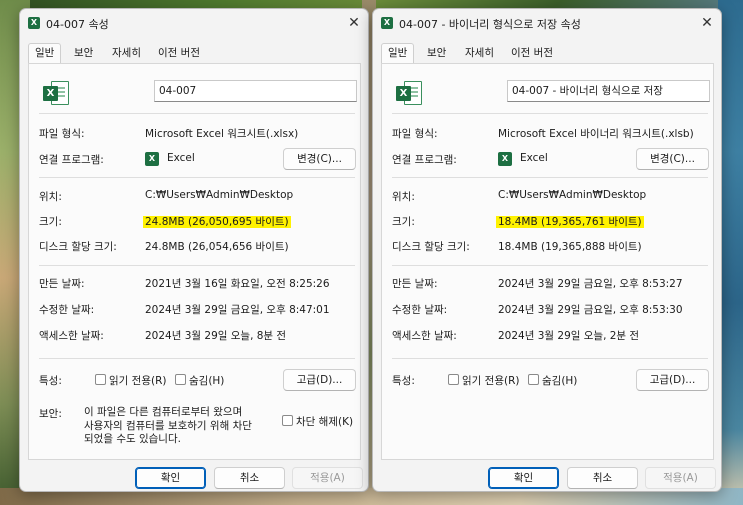 Image resolution: width=743 pixels, height=505 pixels. I want to click on unblock-label: 차단 해제(K), so click(325, 422).